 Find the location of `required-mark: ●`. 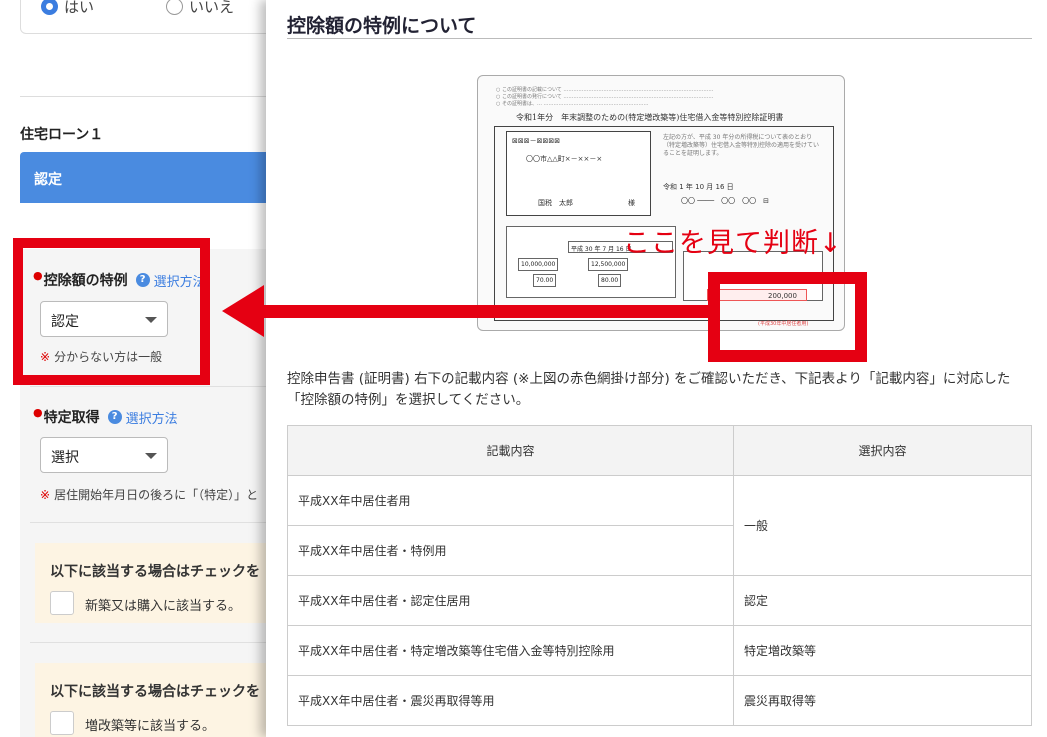

required-mark: ● is located at coordinates (38, 412).